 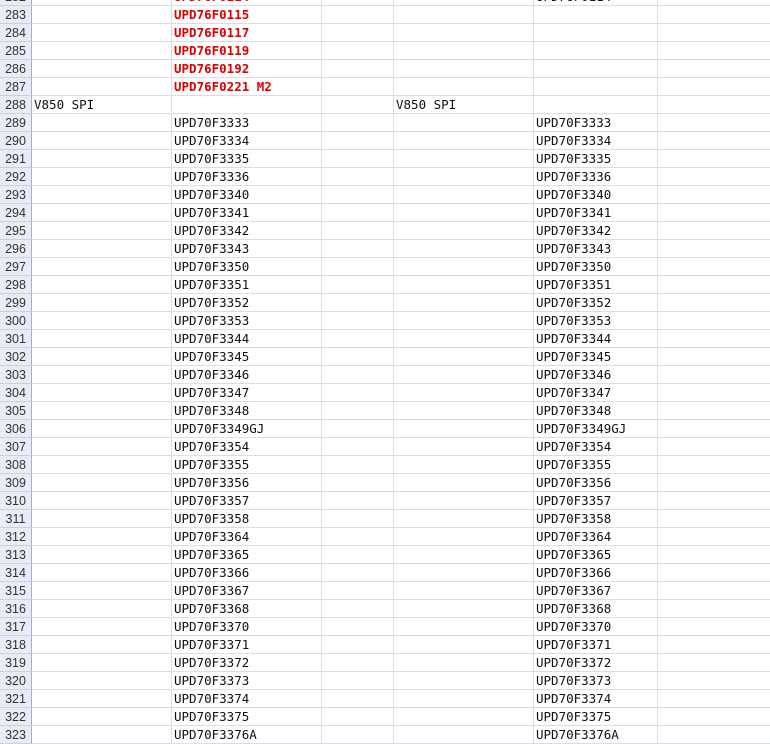 I want to click on cell-col-e: UPD70F3346, so click(x=596, y=375).